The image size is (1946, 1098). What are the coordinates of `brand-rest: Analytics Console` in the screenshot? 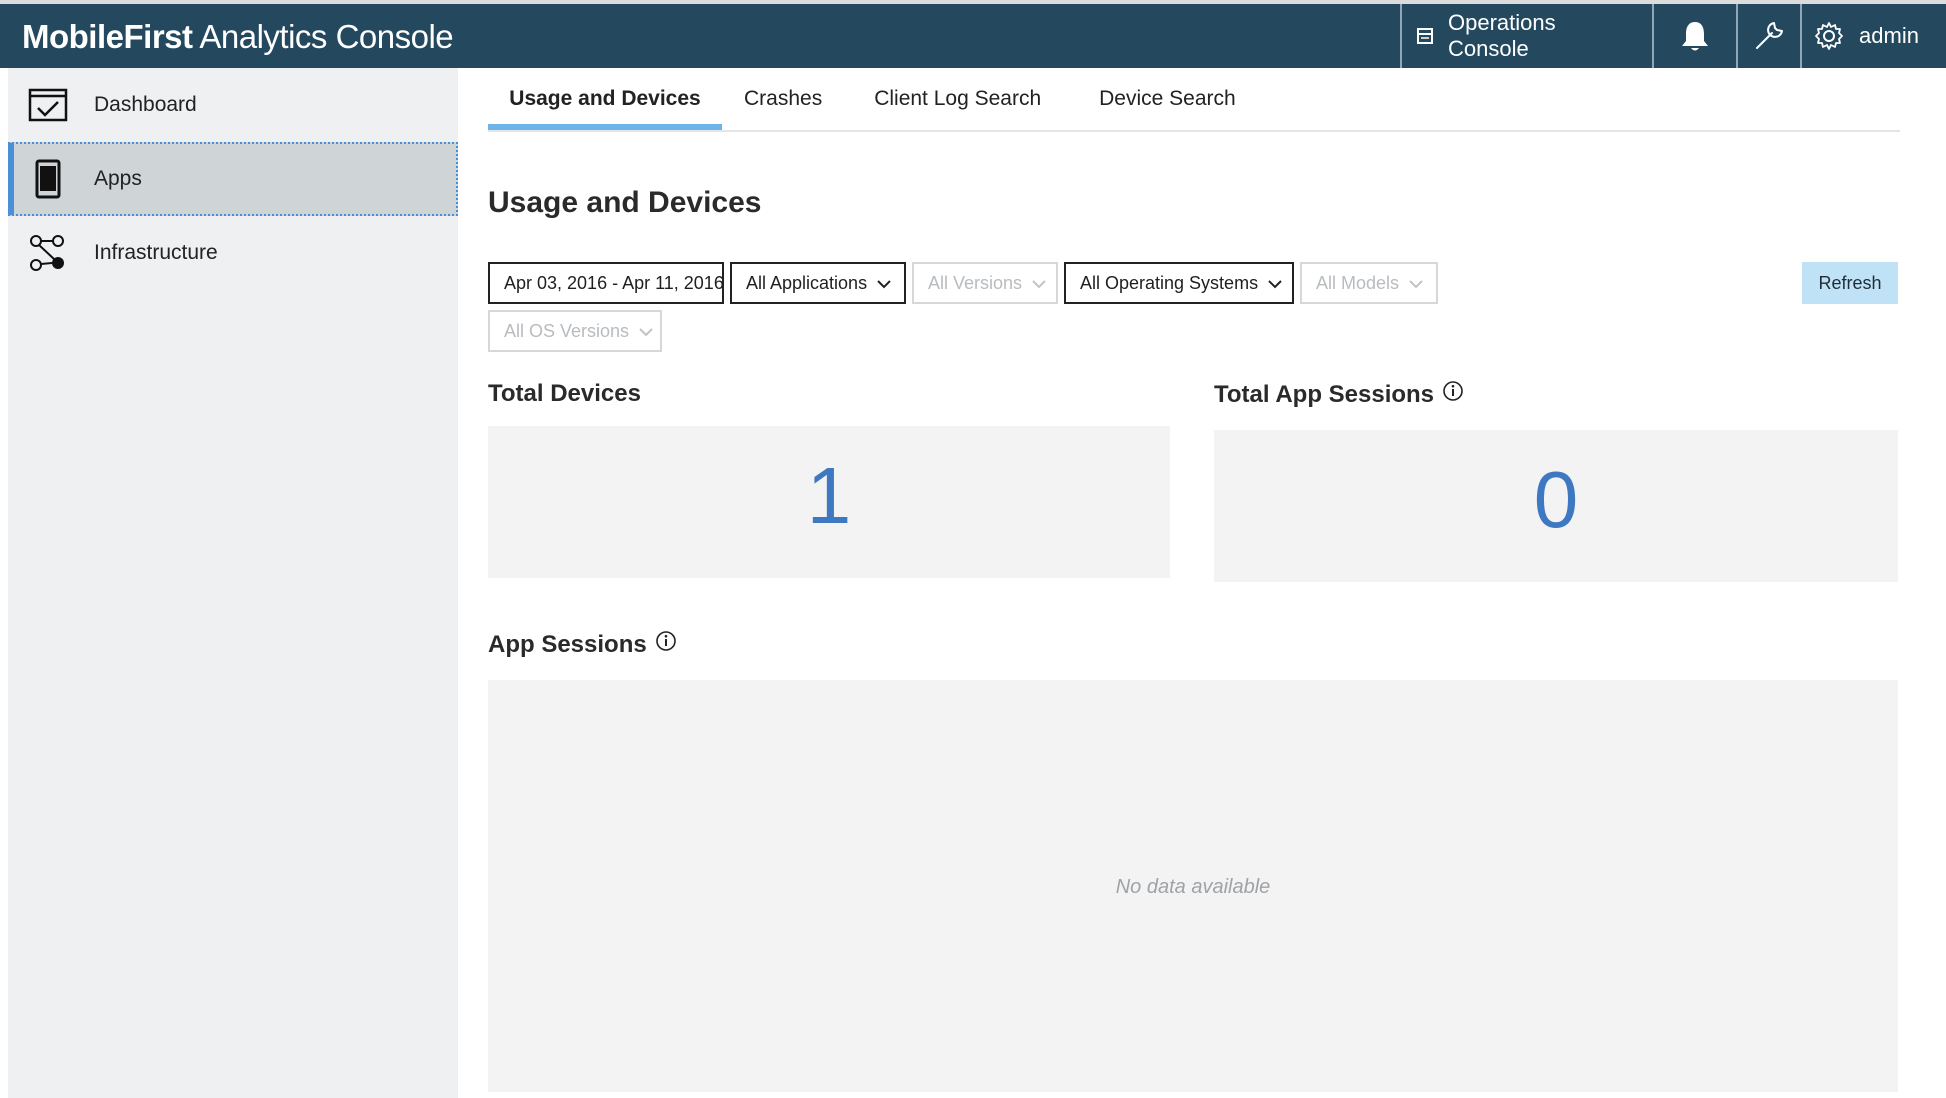 It's located at (323, 36).